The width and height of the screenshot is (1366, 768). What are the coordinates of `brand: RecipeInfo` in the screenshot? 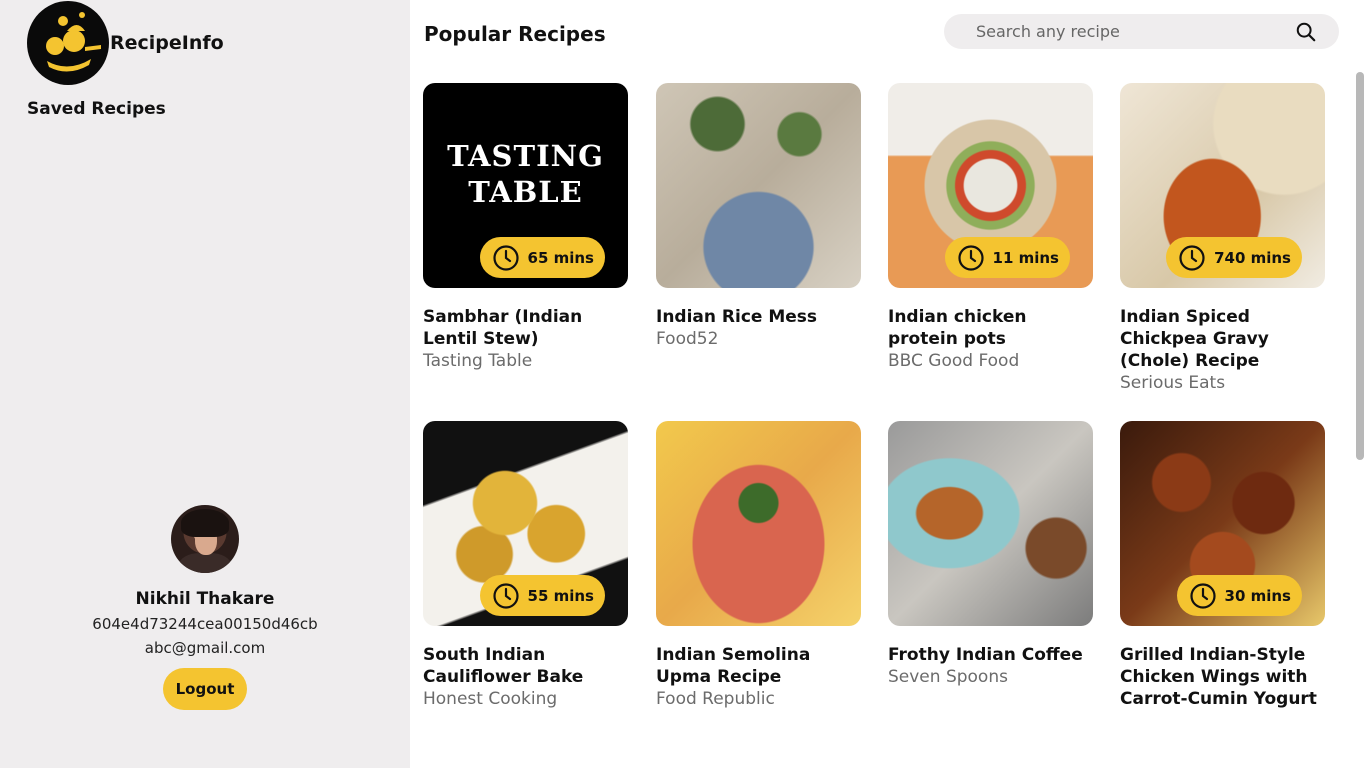 It's located at (125, 43).